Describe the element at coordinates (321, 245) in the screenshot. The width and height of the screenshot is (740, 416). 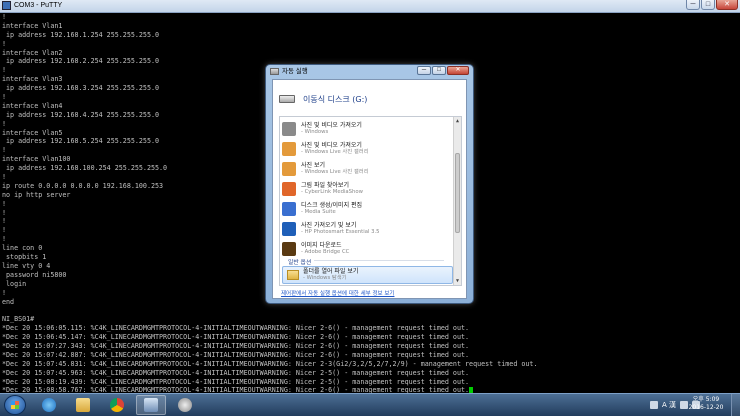
I see `autoplay-option-label: 이미지 다운로드` at that location.